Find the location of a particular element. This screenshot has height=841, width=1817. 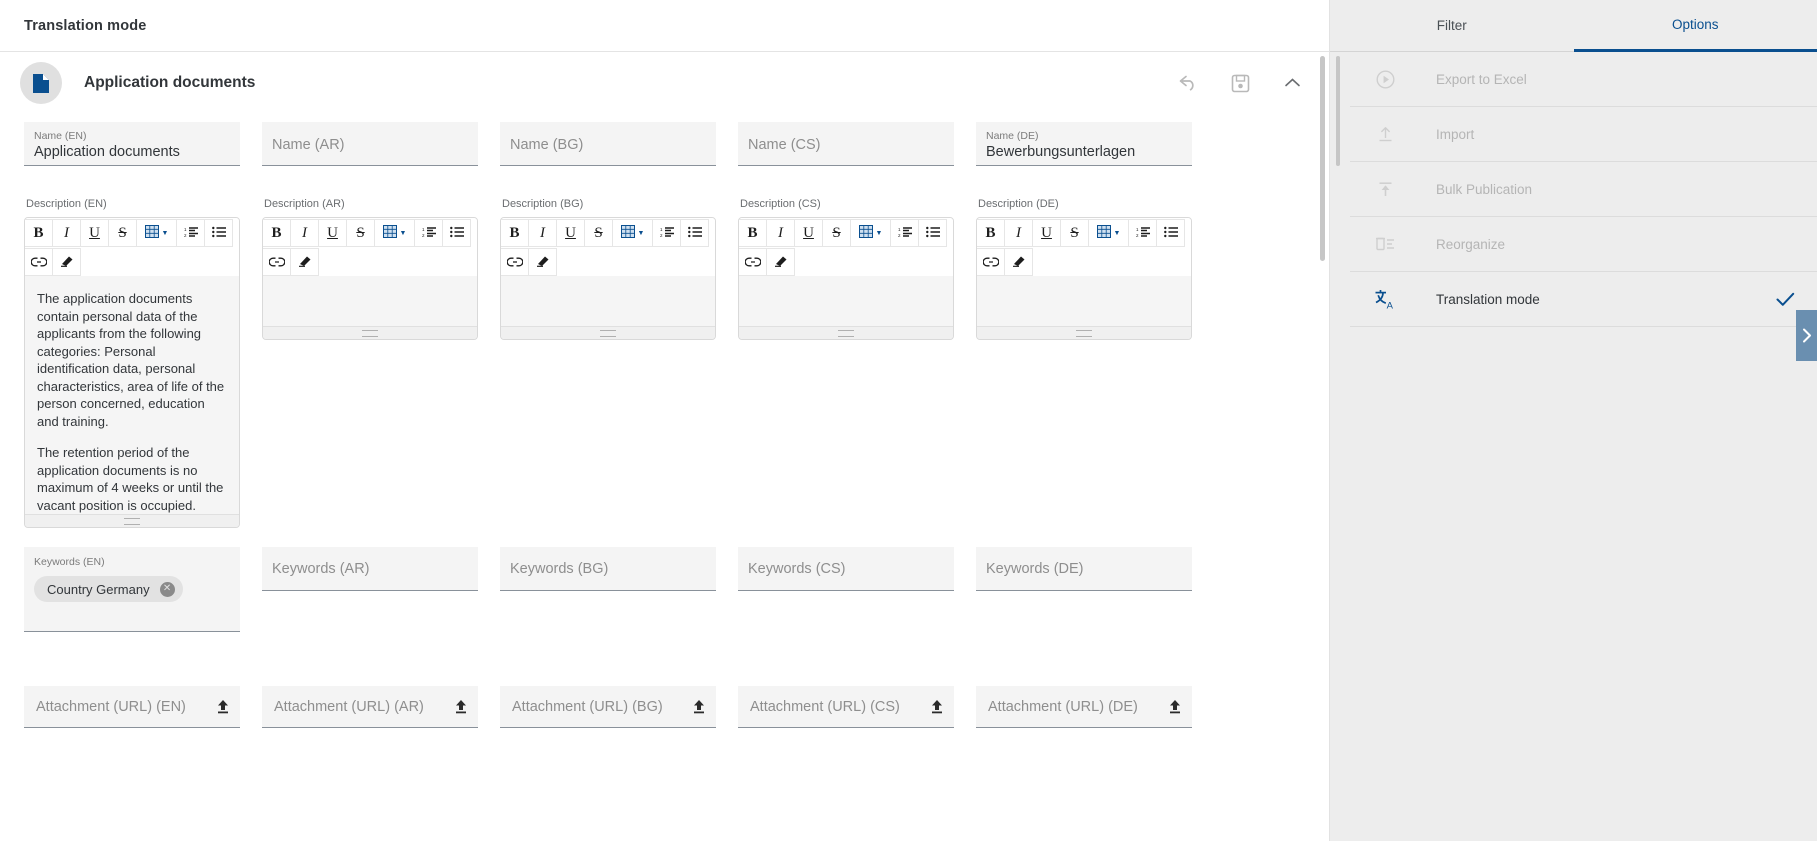

chevron-down-icon: ▼ is located at coordinates (165, 233).